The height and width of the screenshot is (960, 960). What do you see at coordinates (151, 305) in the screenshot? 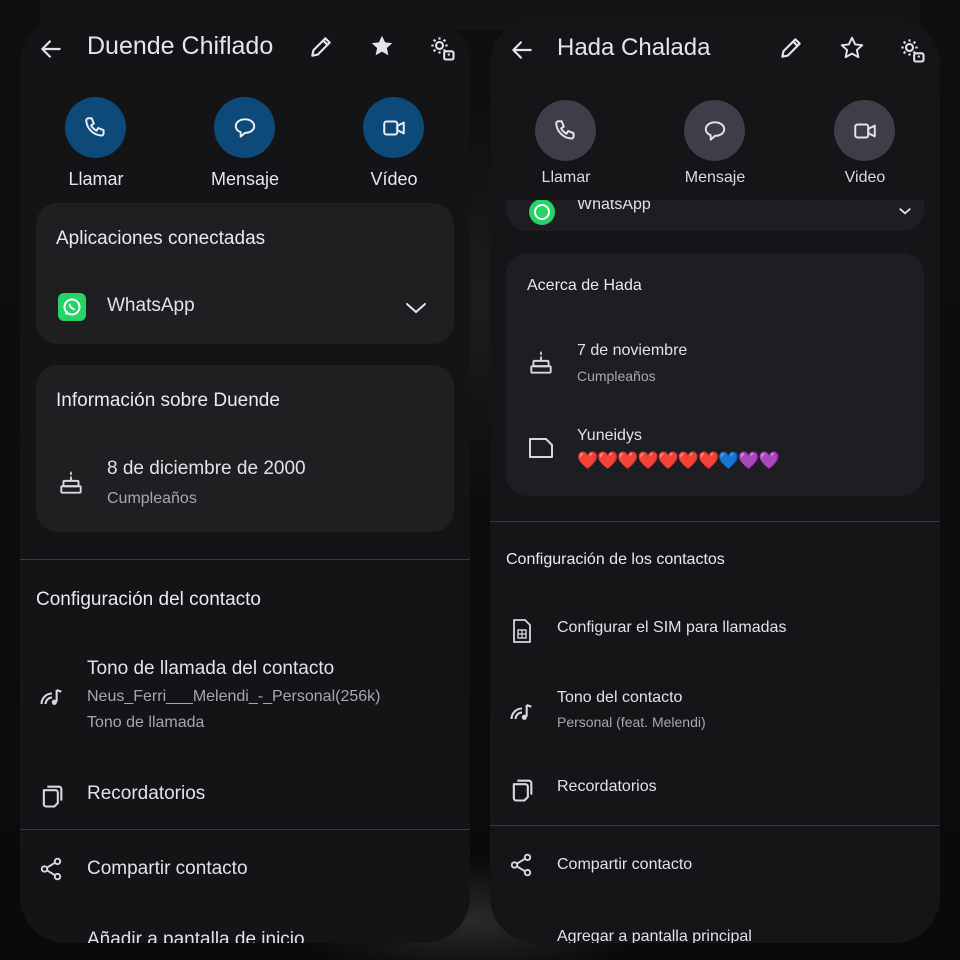
I see `whatsapp-label: WhatsApp` at bounding box center [151, 305].